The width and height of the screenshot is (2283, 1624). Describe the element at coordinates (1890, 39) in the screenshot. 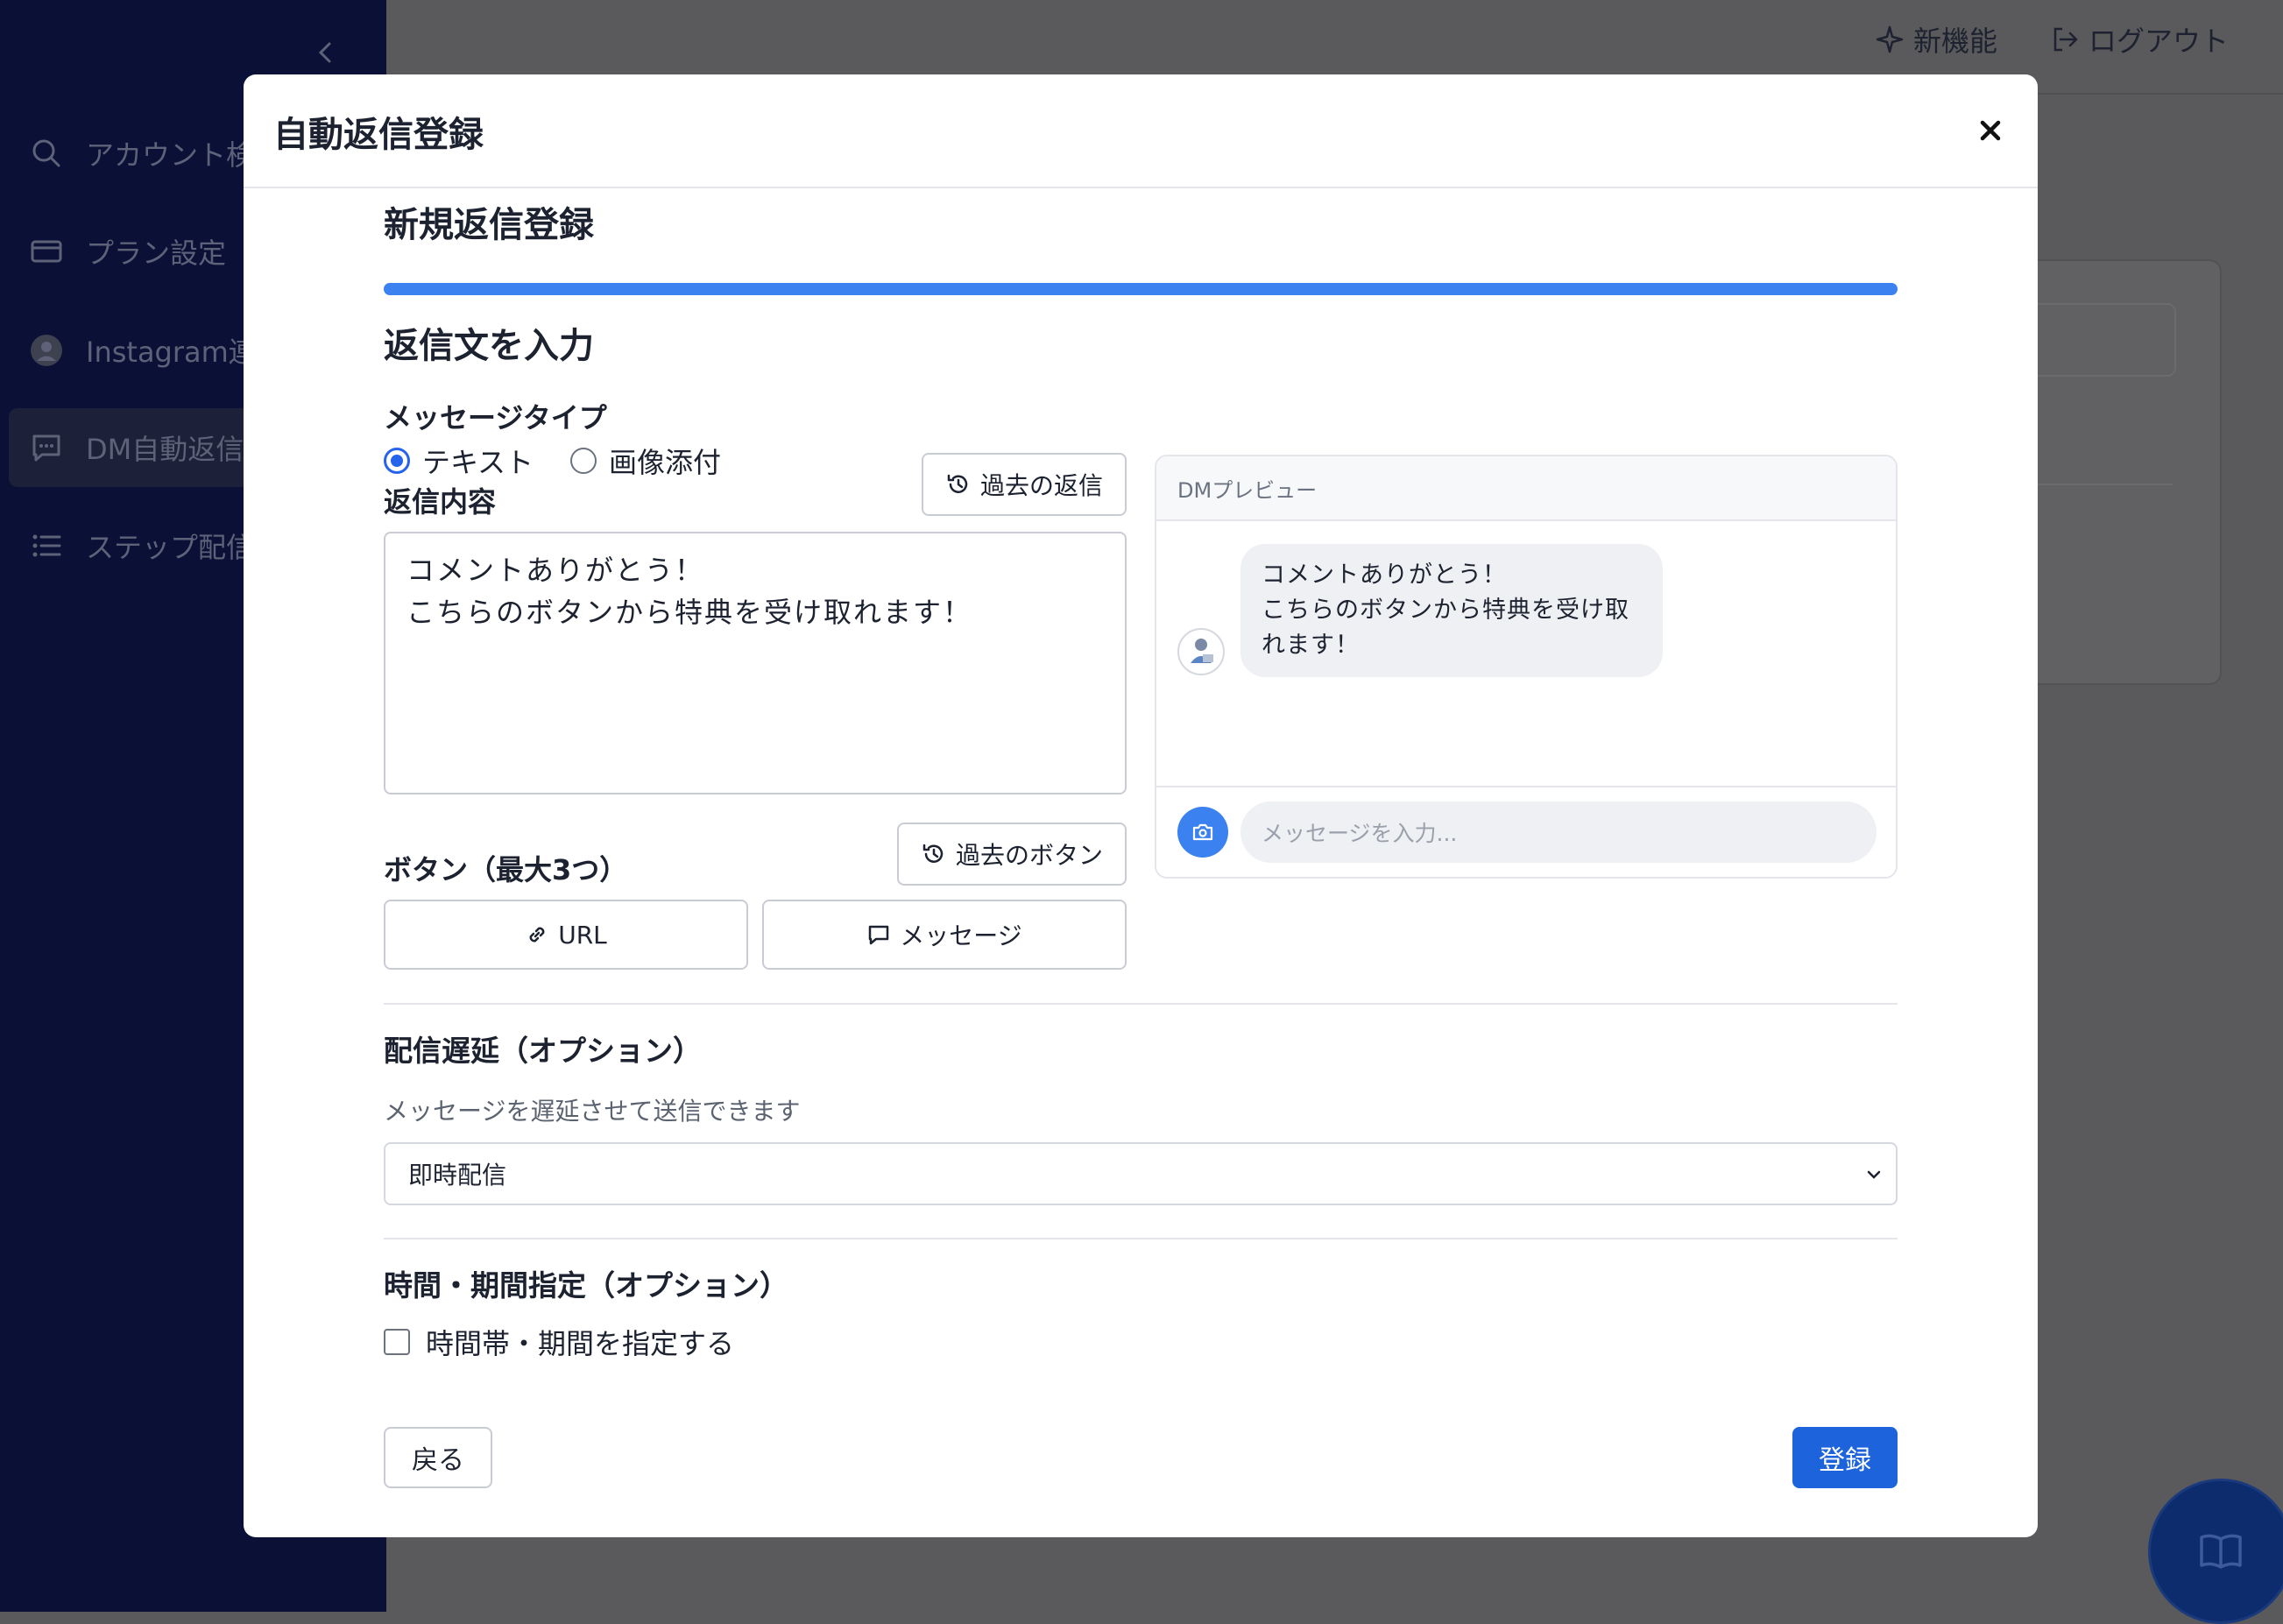

I see `sparkle-icon` at that location.